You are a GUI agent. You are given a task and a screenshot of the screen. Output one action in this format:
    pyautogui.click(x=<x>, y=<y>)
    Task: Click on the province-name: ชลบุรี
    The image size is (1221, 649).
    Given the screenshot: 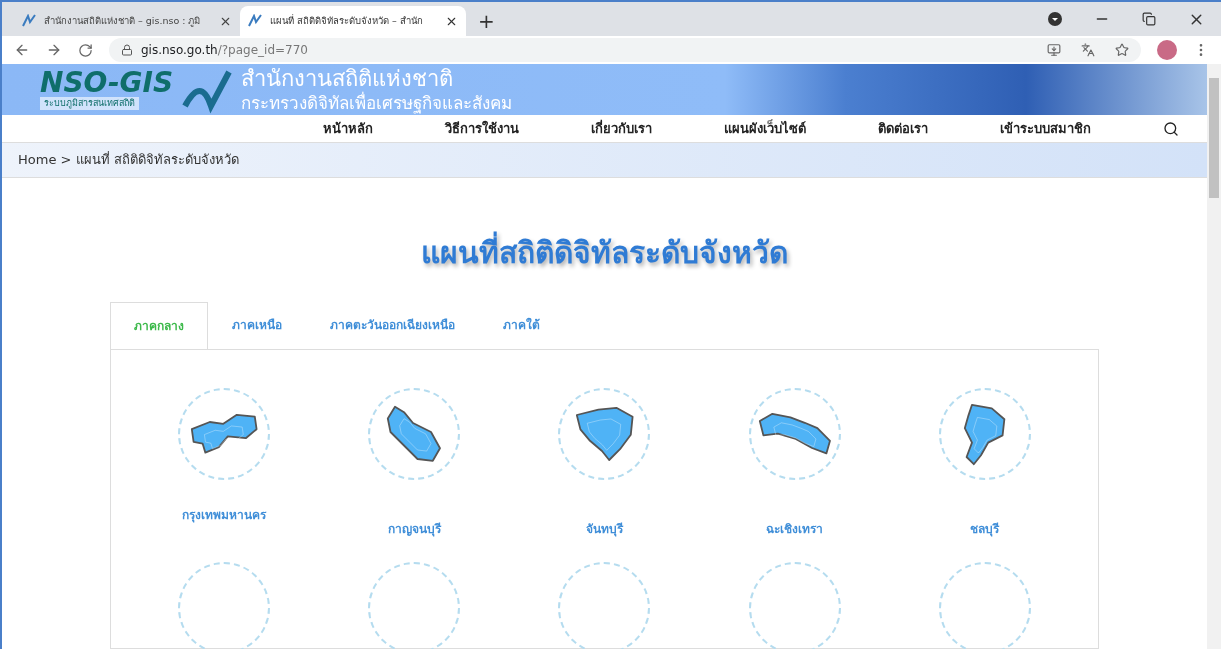 What is the action you would take?
    pyautogui.click(x=985, y=529)
    